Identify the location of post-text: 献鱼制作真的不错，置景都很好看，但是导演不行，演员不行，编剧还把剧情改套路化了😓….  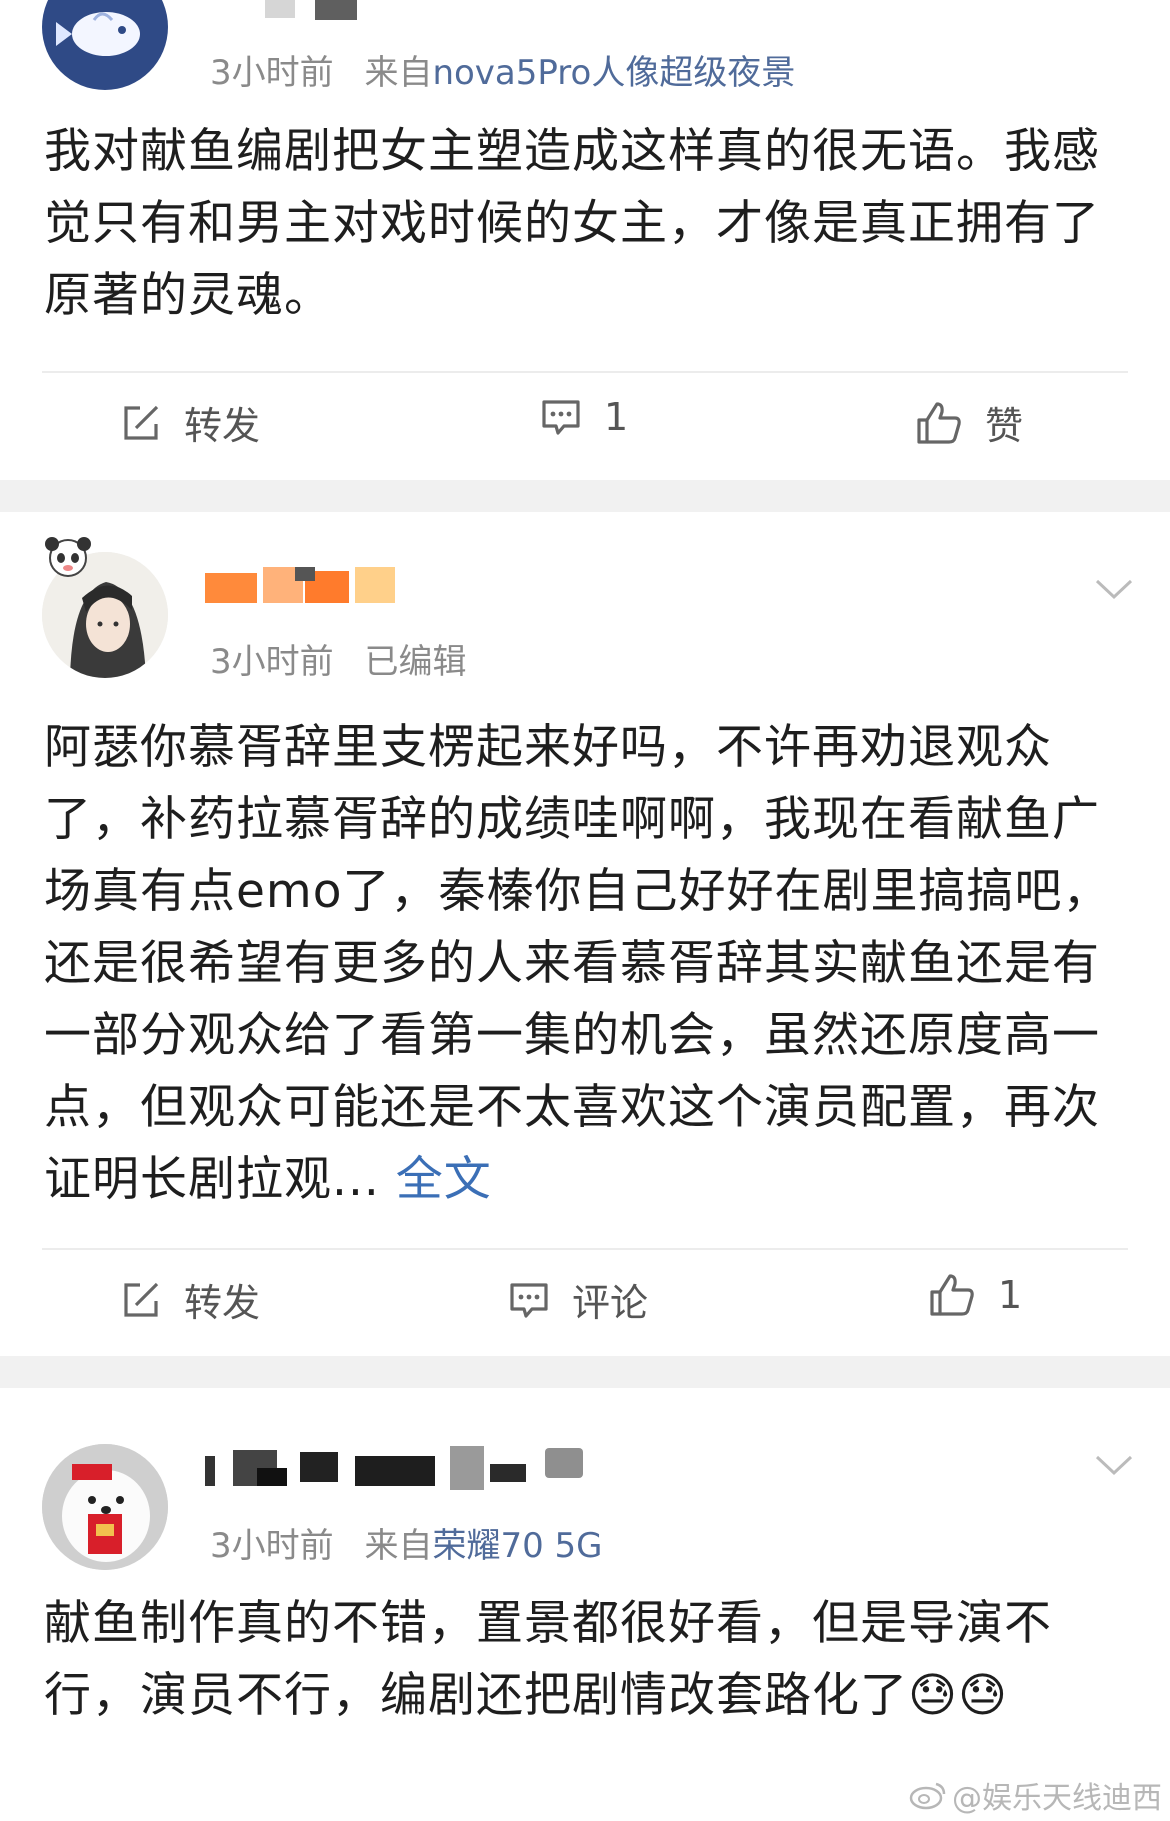
(548, 1659).